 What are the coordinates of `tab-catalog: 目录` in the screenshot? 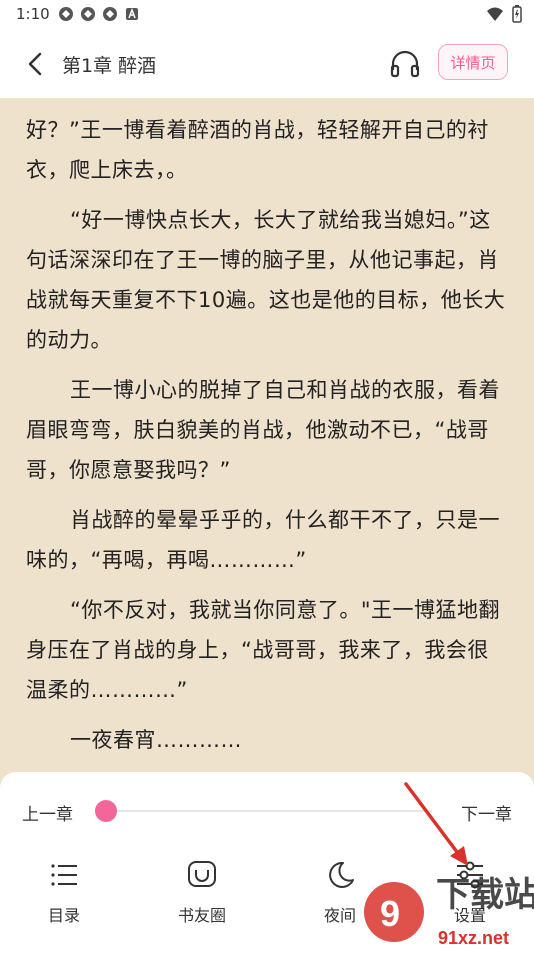 It's located at (64, 892).